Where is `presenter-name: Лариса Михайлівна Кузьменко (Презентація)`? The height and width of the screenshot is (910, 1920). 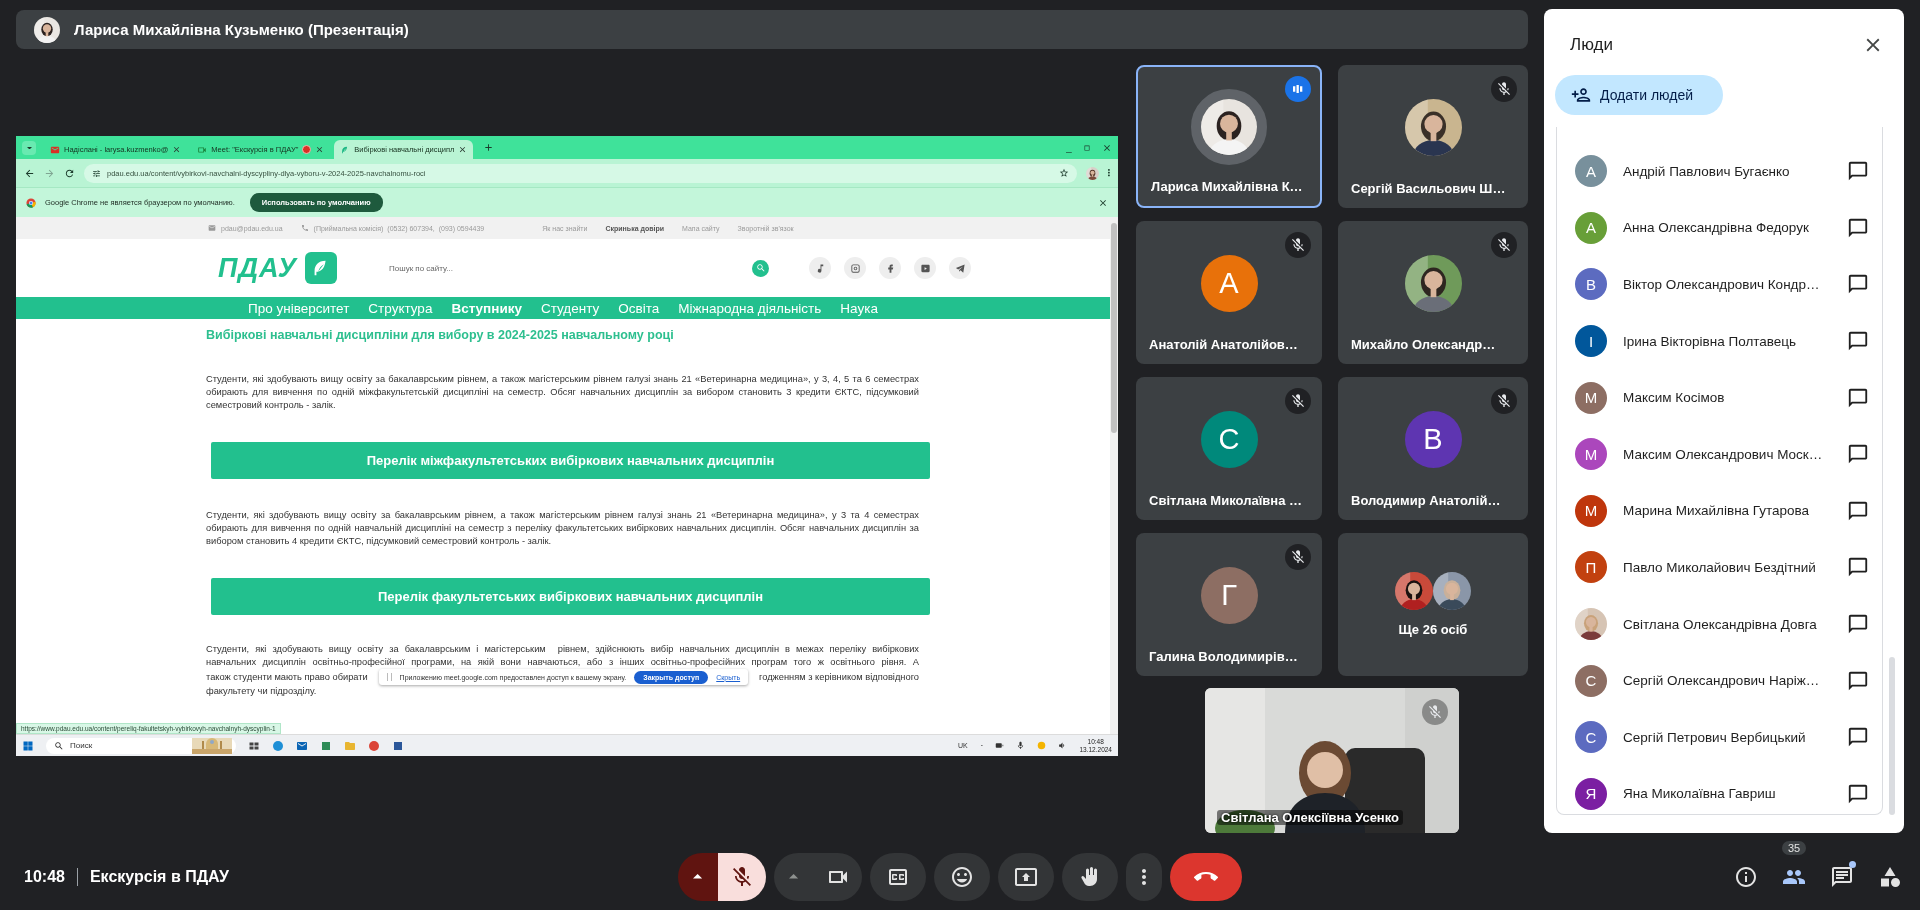 presenter-name: Лариса Михайлівна Кузьменко (Презентація) is located at coordinates (241, 29).